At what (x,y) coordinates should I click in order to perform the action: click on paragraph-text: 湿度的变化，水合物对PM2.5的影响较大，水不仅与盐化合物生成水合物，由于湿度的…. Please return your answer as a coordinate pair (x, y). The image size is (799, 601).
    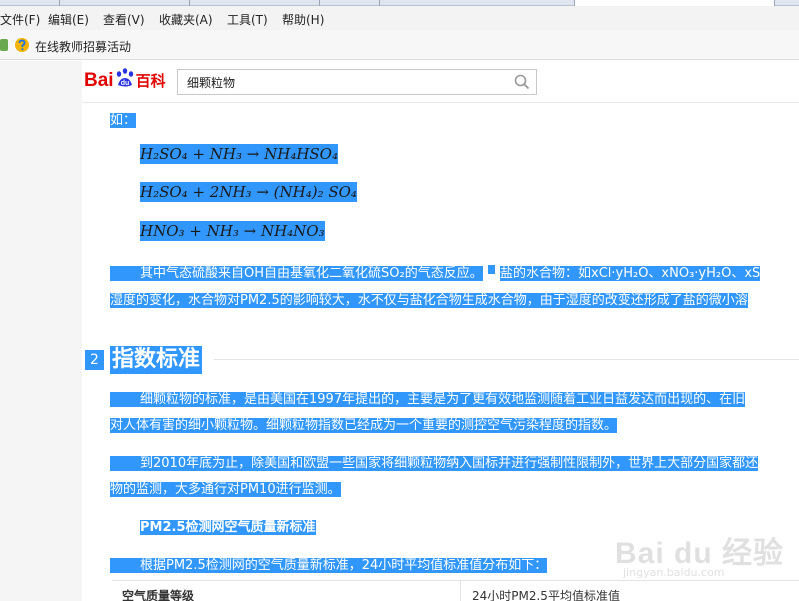
    Looking at the image, I should click on (429, 300).